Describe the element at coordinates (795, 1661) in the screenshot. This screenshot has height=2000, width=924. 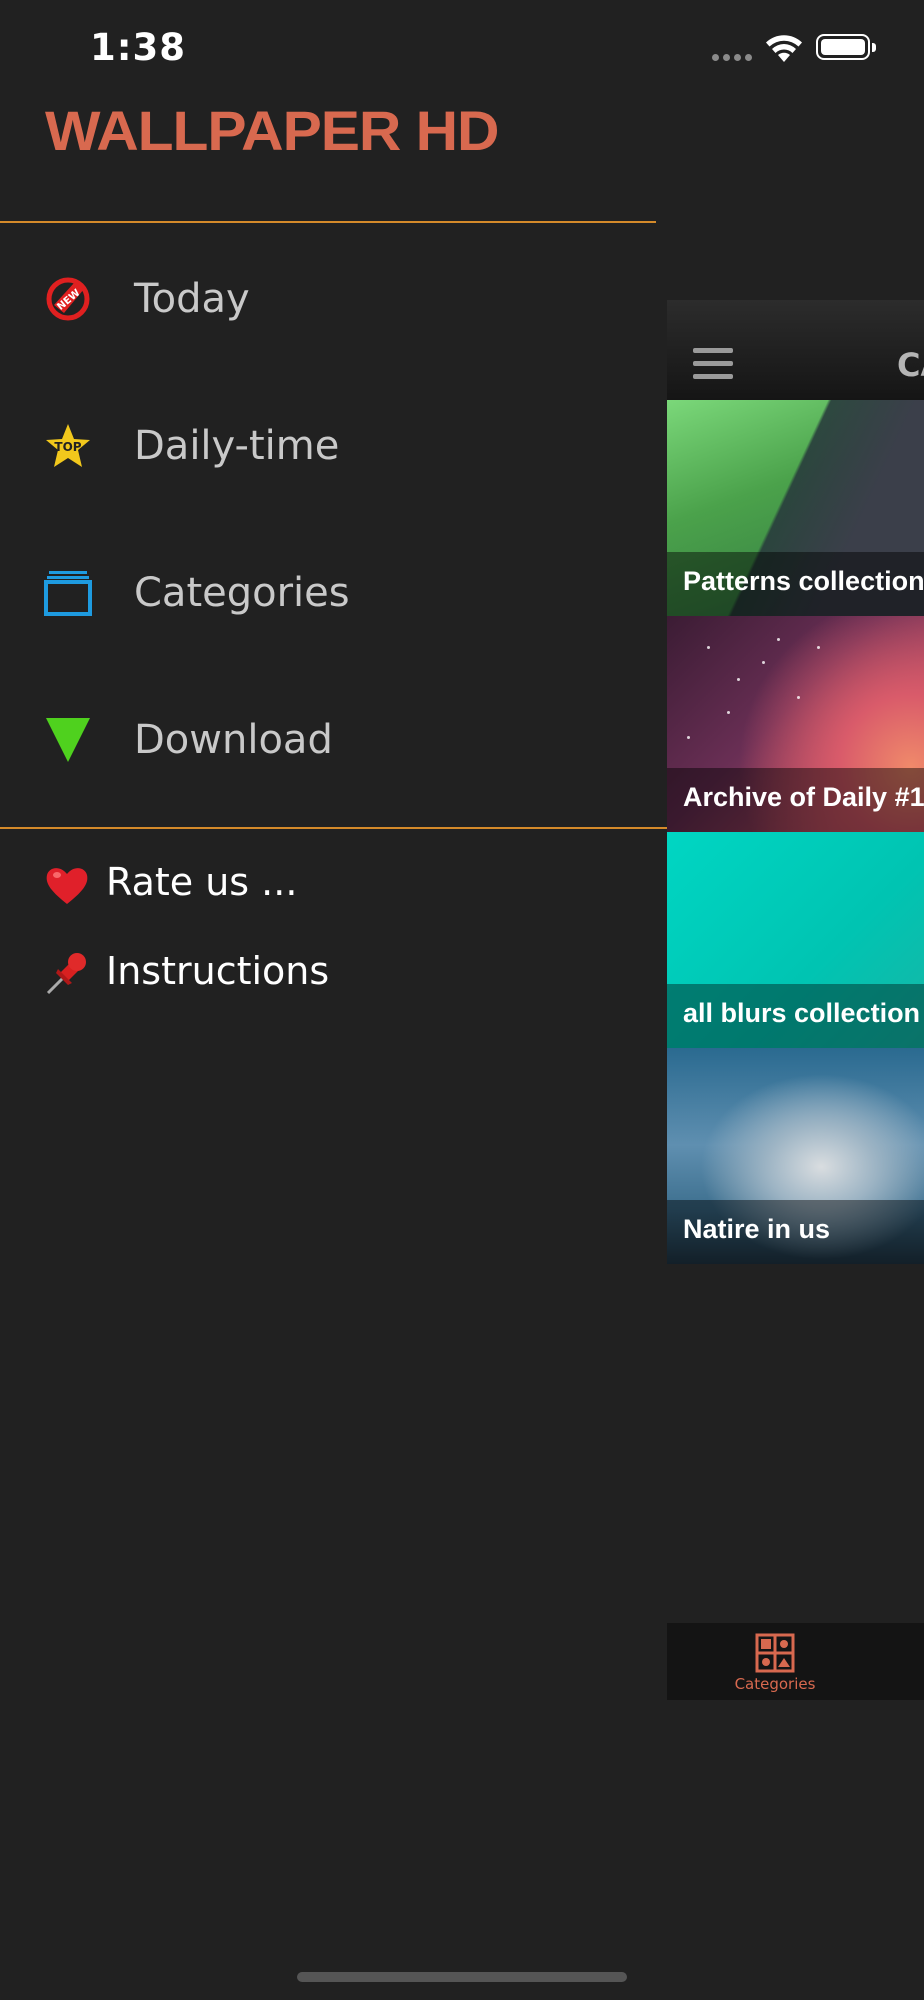
I see `tab-bar: Categories` at that location.